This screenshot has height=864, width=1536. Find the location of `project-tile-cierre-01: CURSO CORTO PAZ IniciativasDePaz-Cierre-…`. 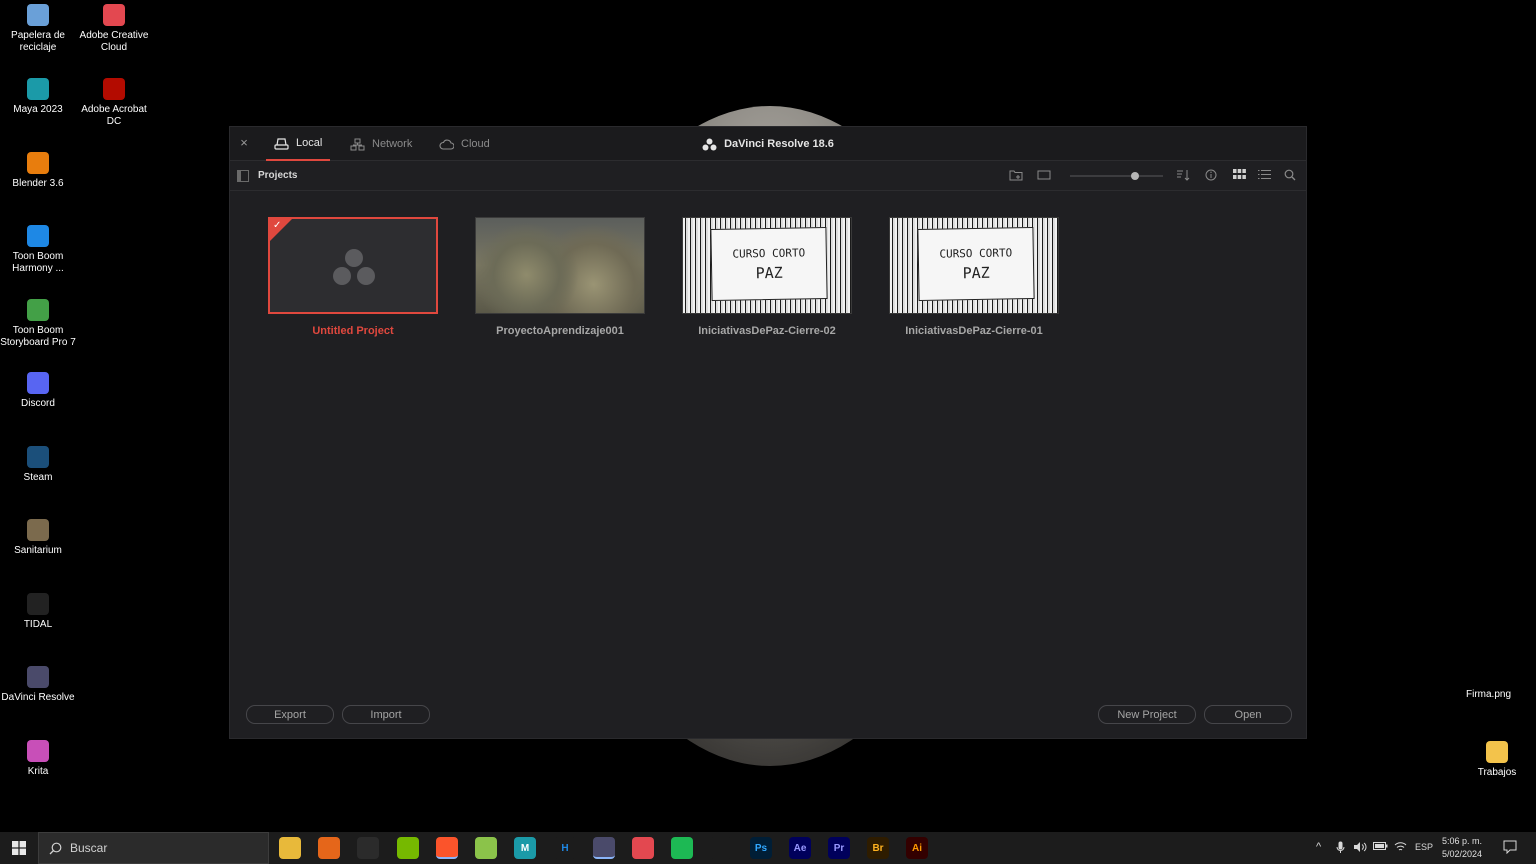

project-tile-cierre-01: CURSO CORTO PAZ IniciativasDePaz-Cierre-… is located at coordinates (974, 277).